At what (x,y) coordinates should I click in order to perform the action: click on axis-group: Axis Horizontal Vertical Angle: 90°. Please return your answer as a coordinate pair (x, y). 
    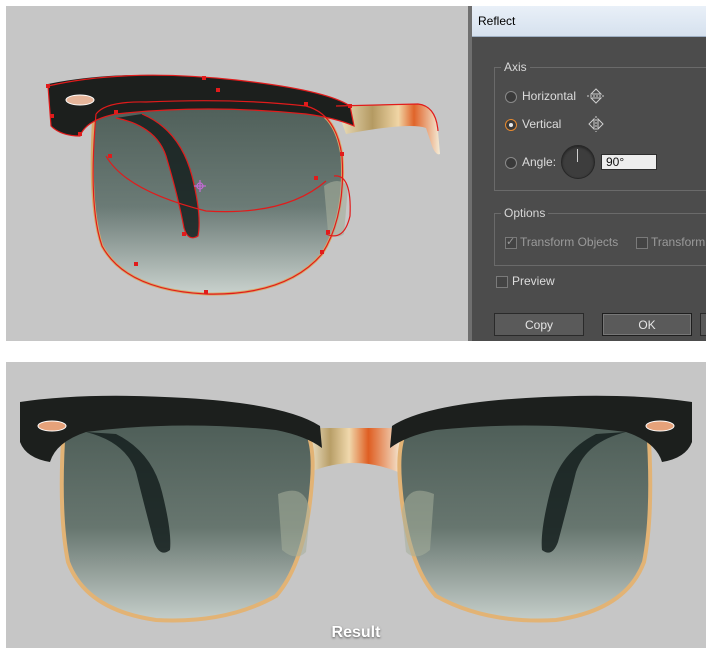
    Looking at the image, I should click on (600, 125).